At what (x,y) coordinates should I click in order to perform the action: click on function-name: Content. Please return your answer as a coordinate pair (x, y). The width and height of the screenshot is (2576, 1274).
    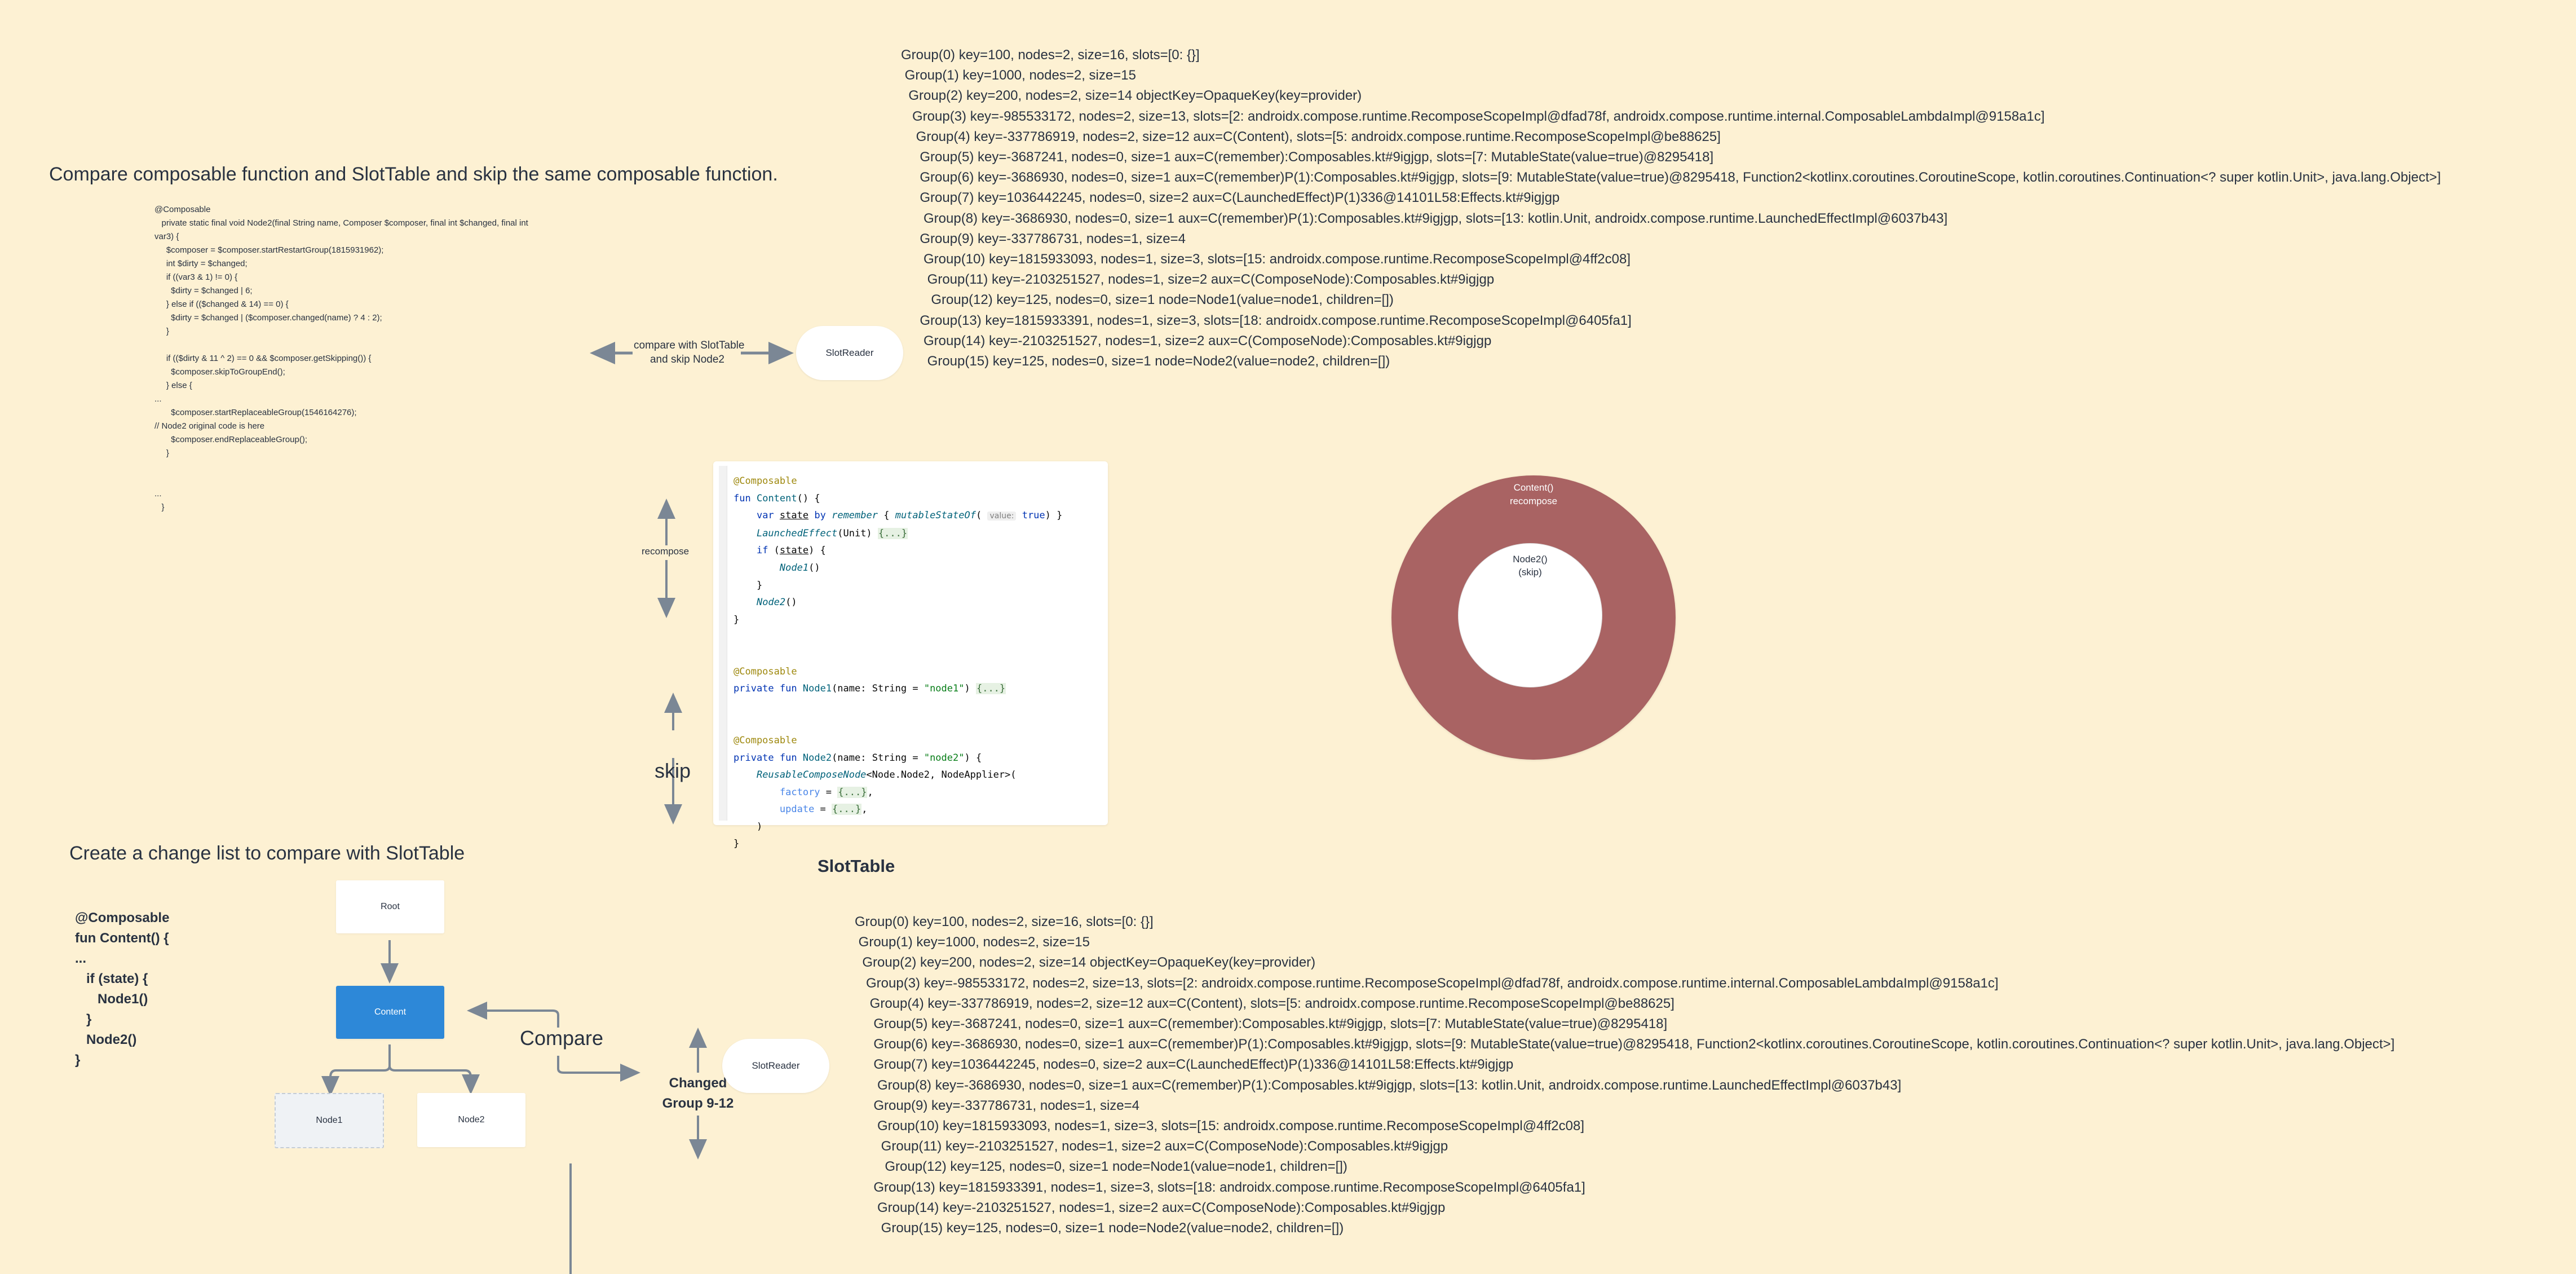
    Looking at the image, I should click on (776, 498).